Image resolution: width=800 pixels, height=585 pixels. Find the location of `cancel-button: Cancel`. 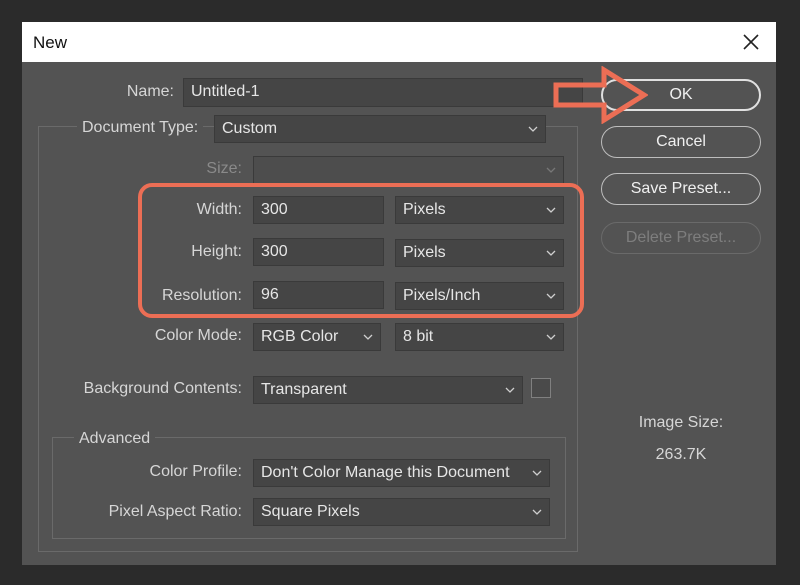

cancel-button: Cancel is located at coordinates (681, 142).